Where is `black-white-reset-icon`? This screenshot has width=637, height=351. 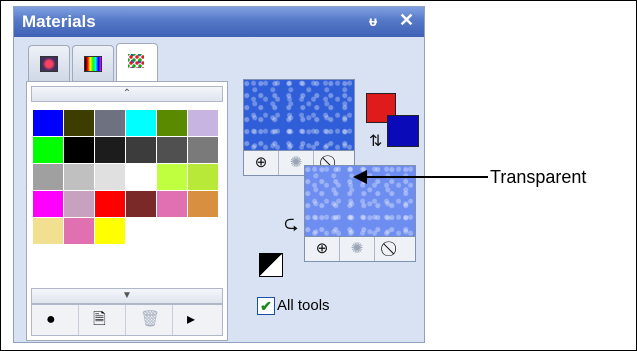
black-white-reset-icon is located at coordinates (271, 265).